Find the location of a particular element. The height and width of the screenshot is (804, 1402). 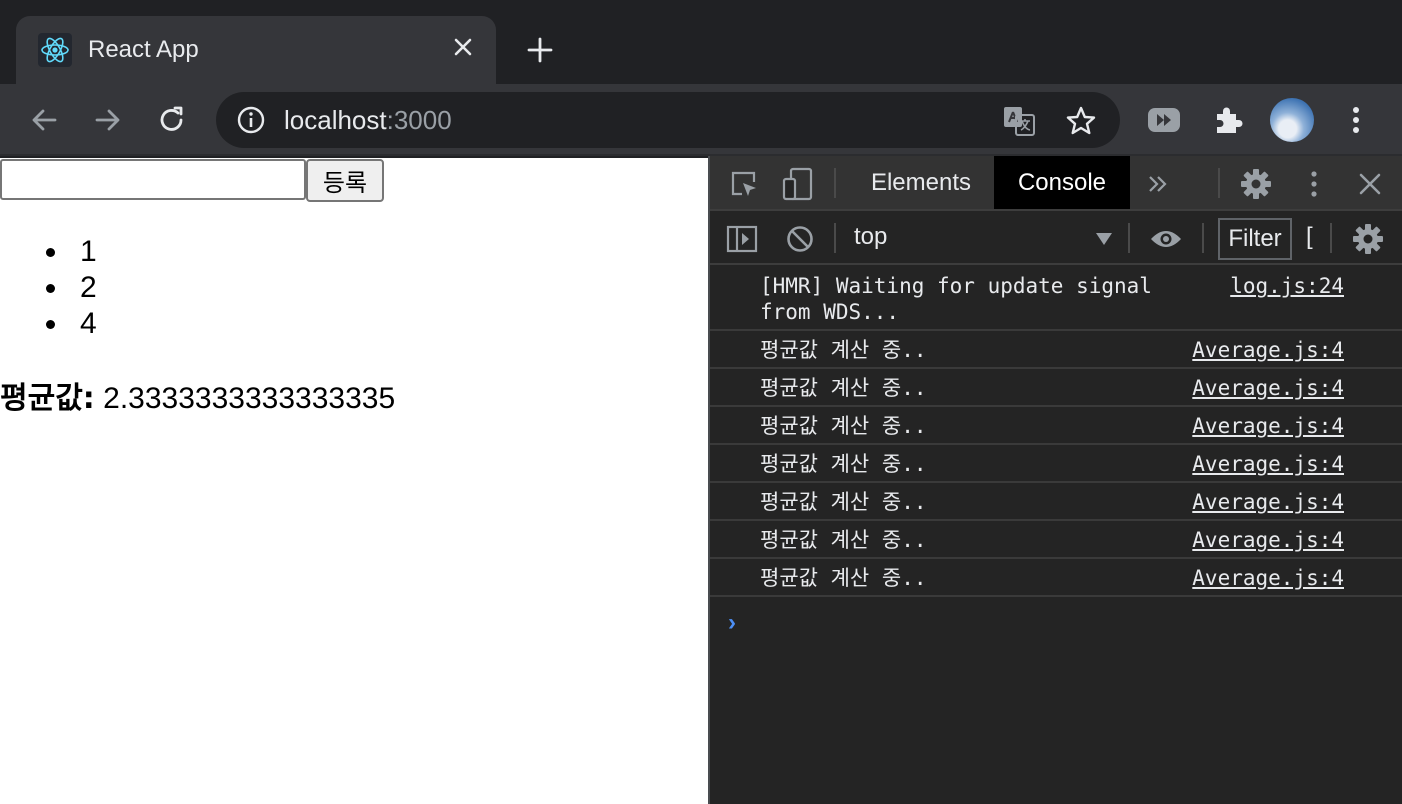

console-prompt-row: › is located at coordinates (1056, 619).